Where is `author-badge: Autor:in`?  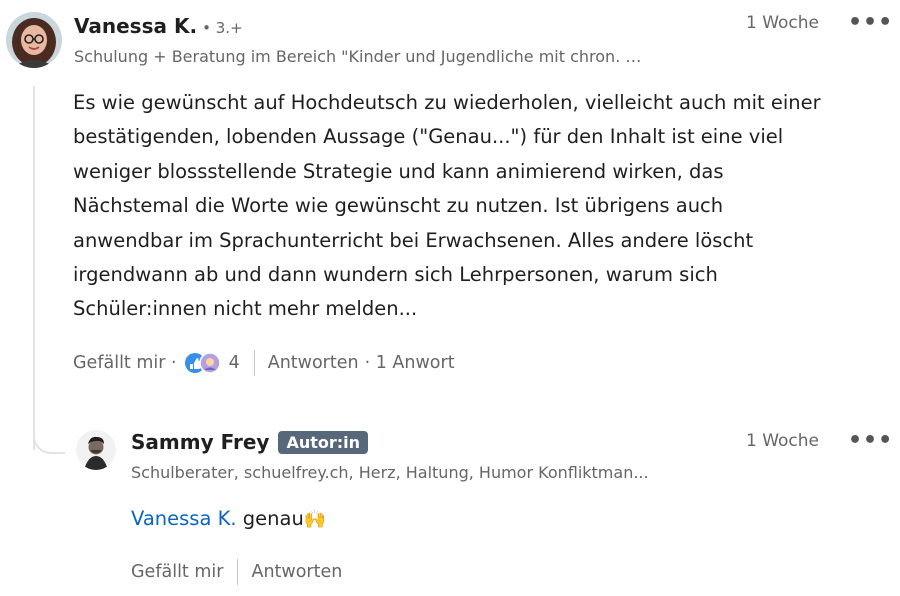
author-badge: Autor:in is located at coordinates (323, 442).